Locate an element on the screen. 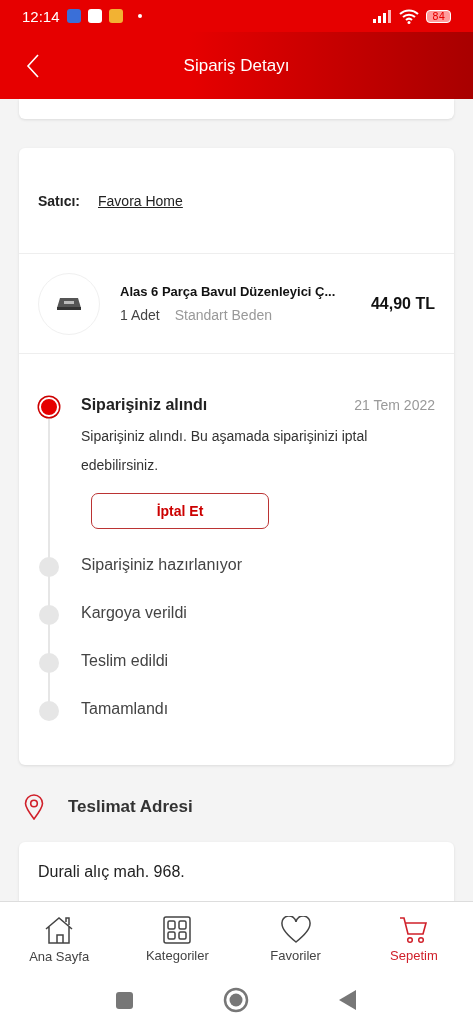 This screenshot has height=1024, width=473. recents-icon is located at coordinates (124, 1000).